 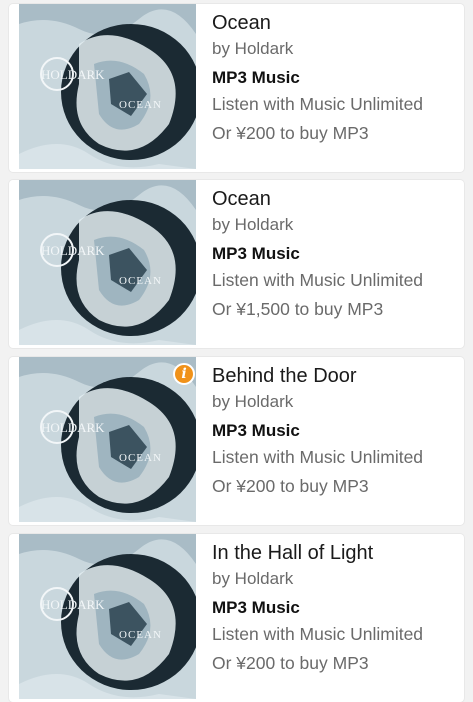 I want to click on item-title: Behind the Door, so click(x=337, y=376).